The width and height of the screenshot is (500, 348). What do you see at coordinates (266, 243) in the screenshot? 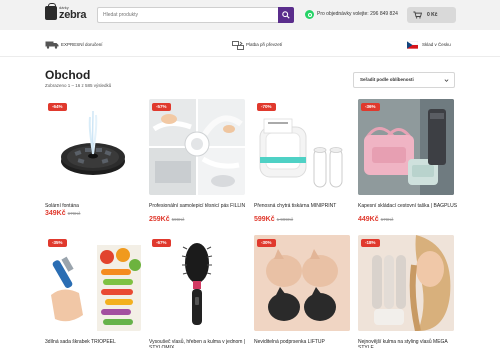
I see `discount-badge: -30%` at bounding box center [266, 243].